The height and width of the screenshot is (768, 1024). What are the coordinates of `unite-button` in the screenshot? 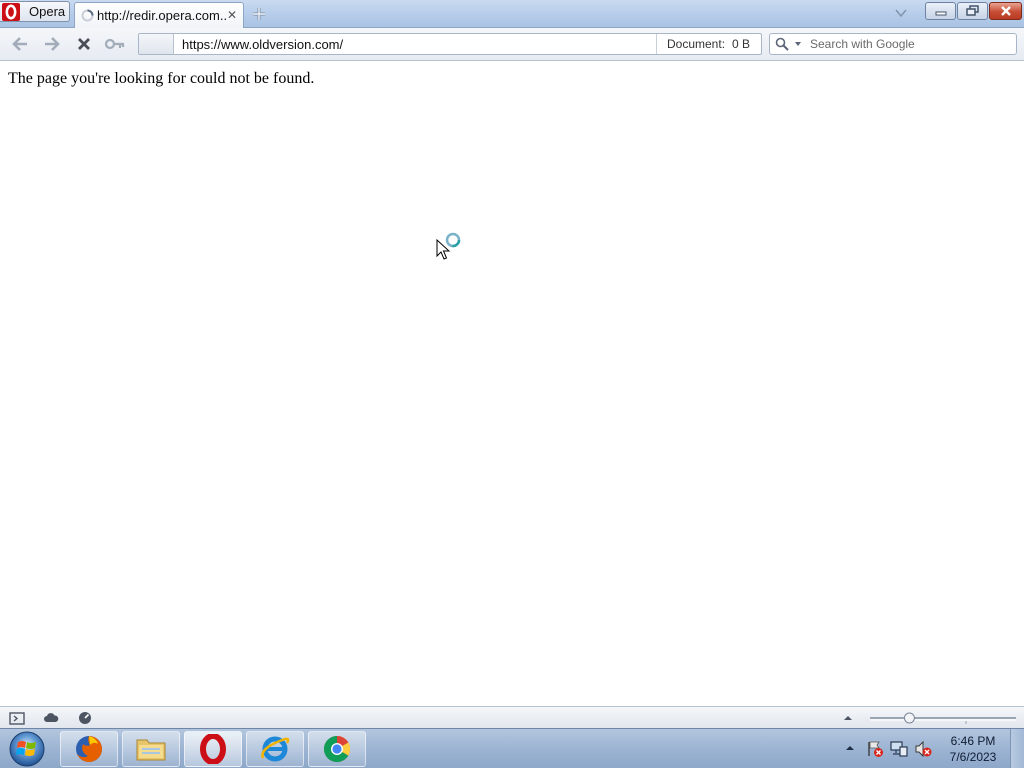 It's located at (51, 718).